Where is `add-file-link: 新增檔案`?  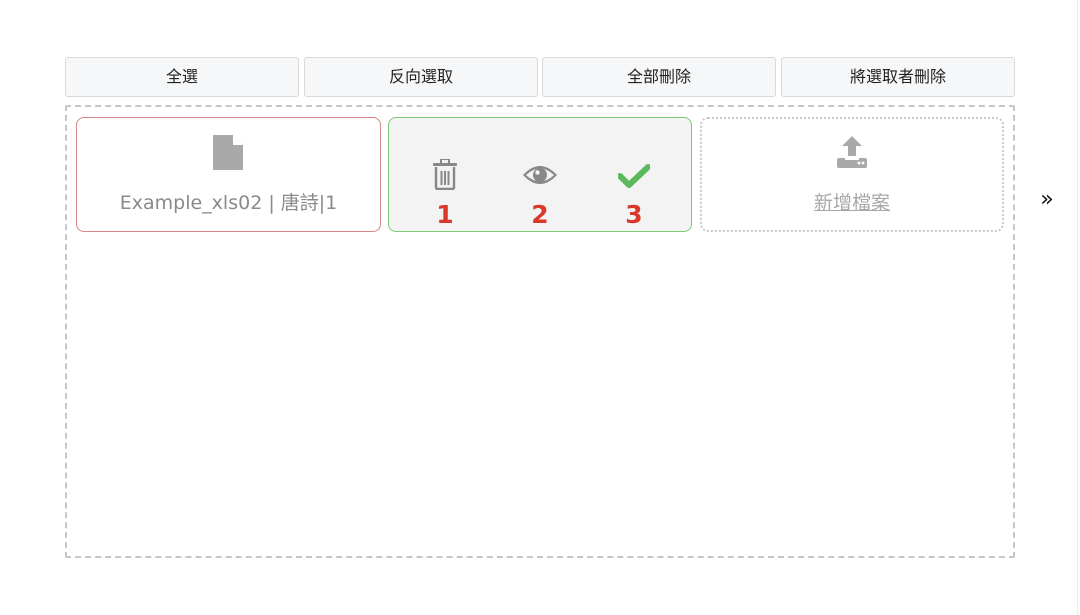
add-file-link: 新增檔案 is located at coordinates (852, 201).